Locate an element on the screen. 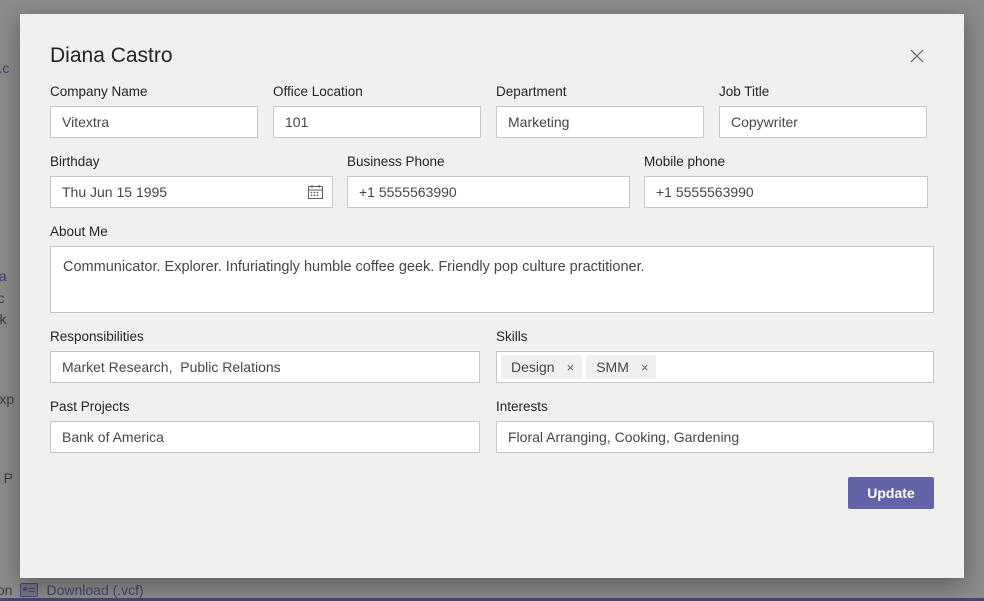 The image size is (984, 601). label-office-location: Office Location is located at coordinates (318, 91).